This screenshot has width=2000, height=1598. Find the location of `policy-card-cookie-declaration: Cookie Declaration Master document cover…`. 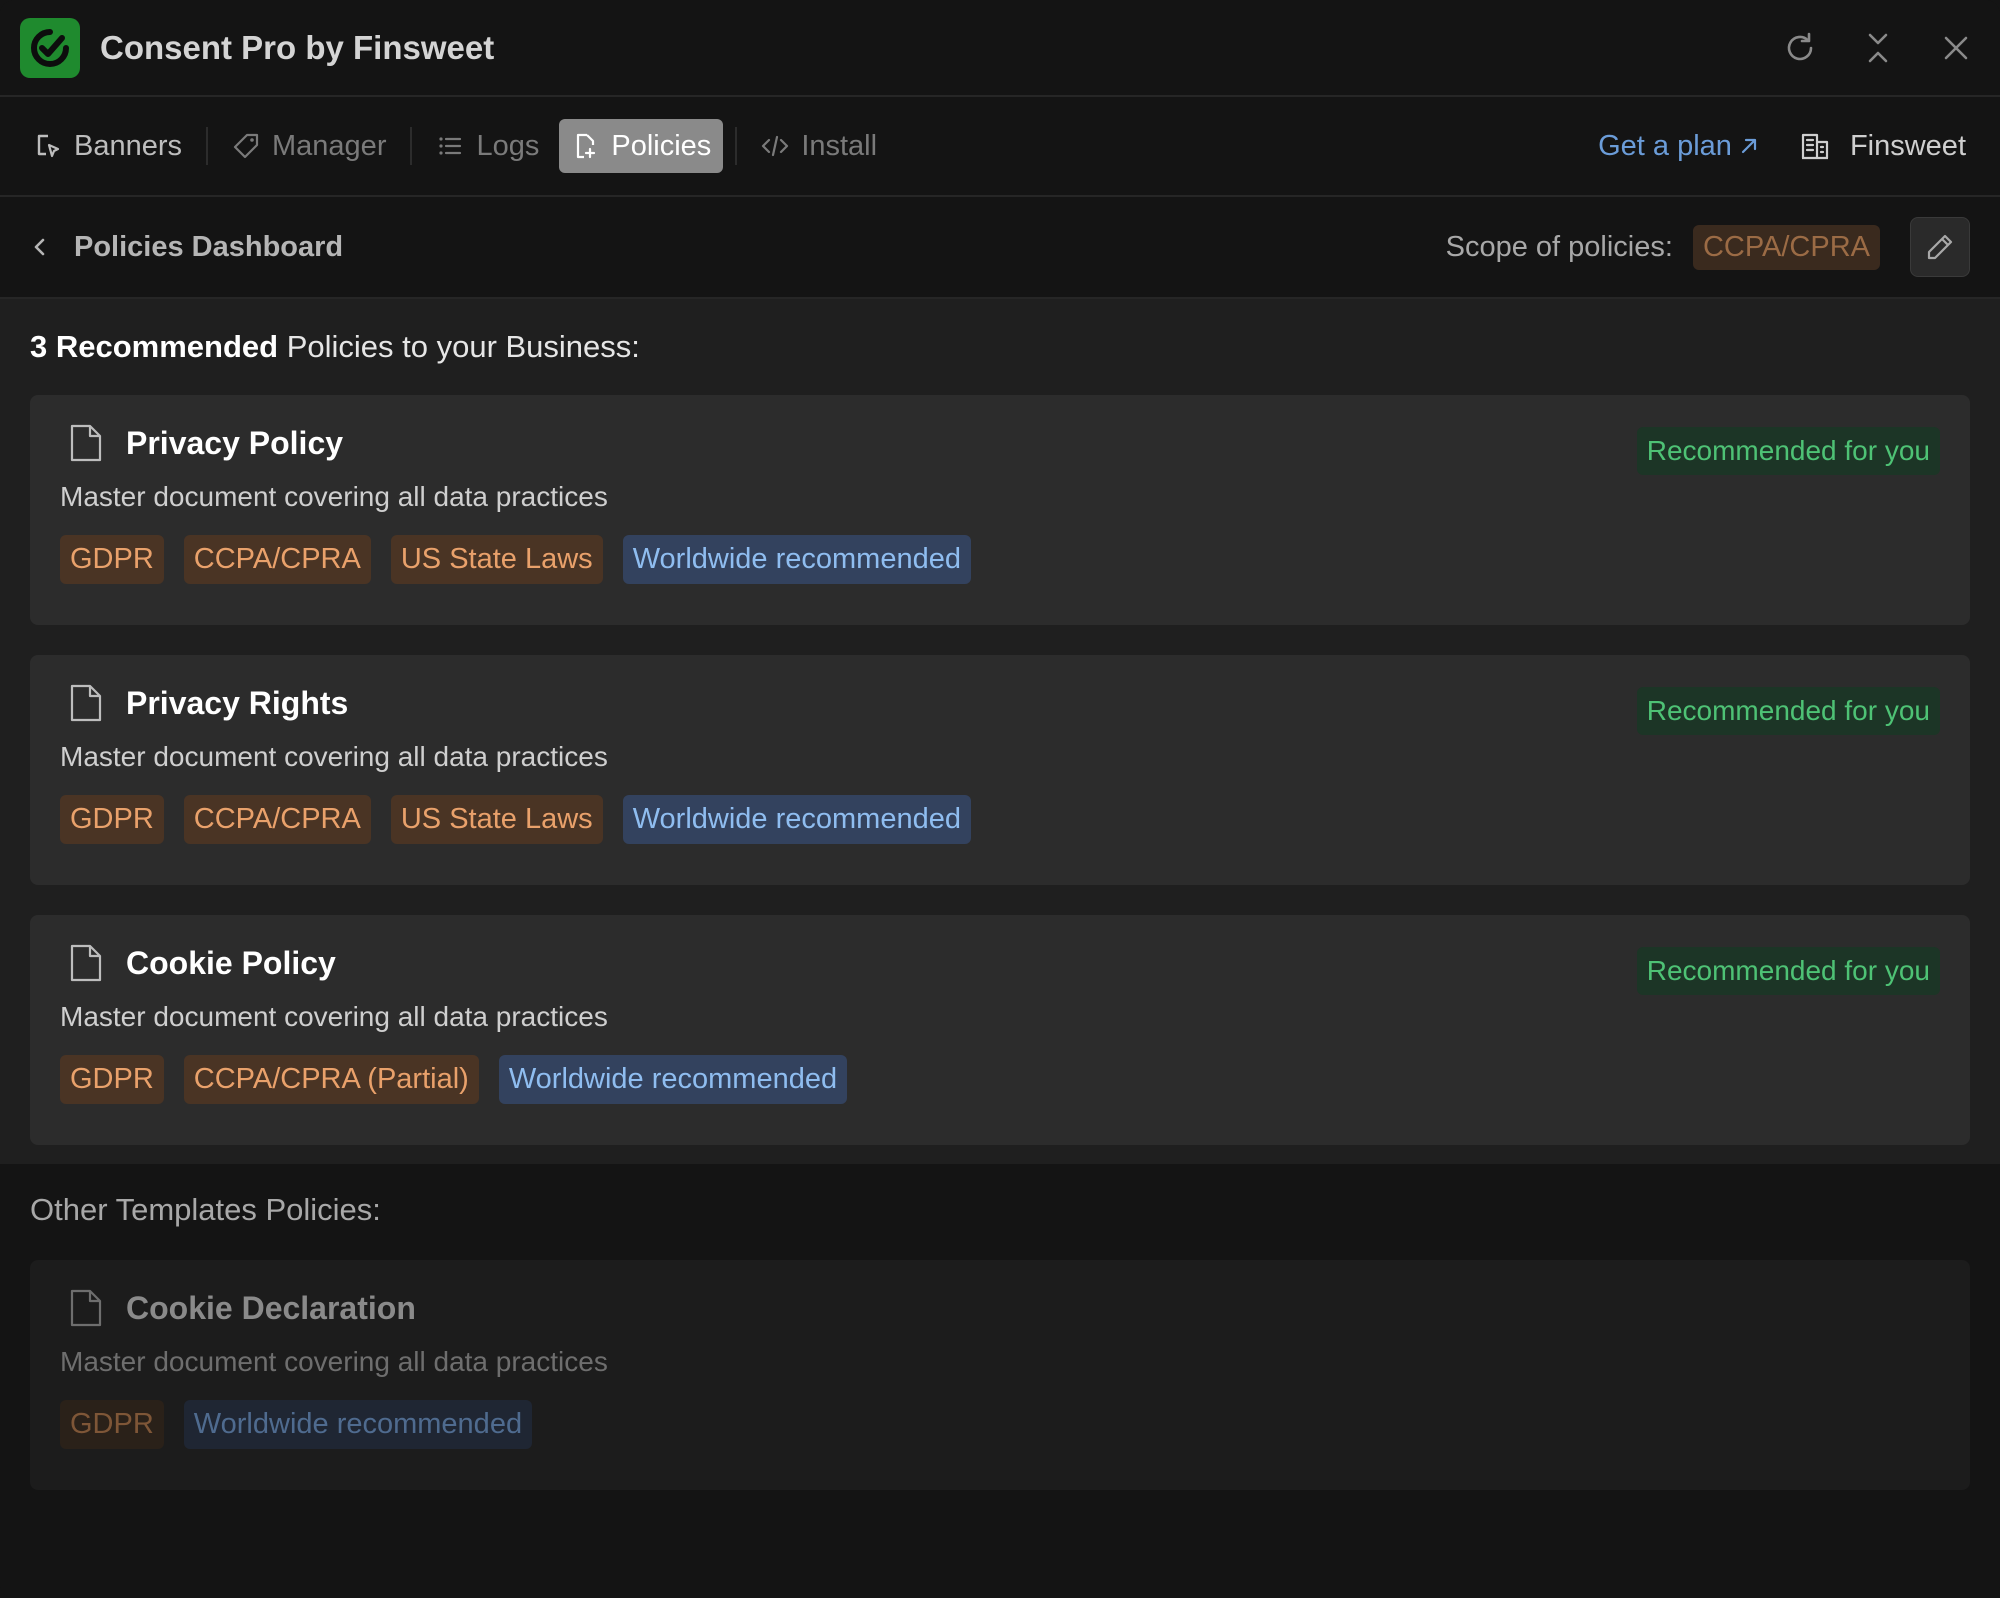

policy-card-cookie-declaration: Cookie Declaration Master document cover… is located at coordinates (1000, 1375).